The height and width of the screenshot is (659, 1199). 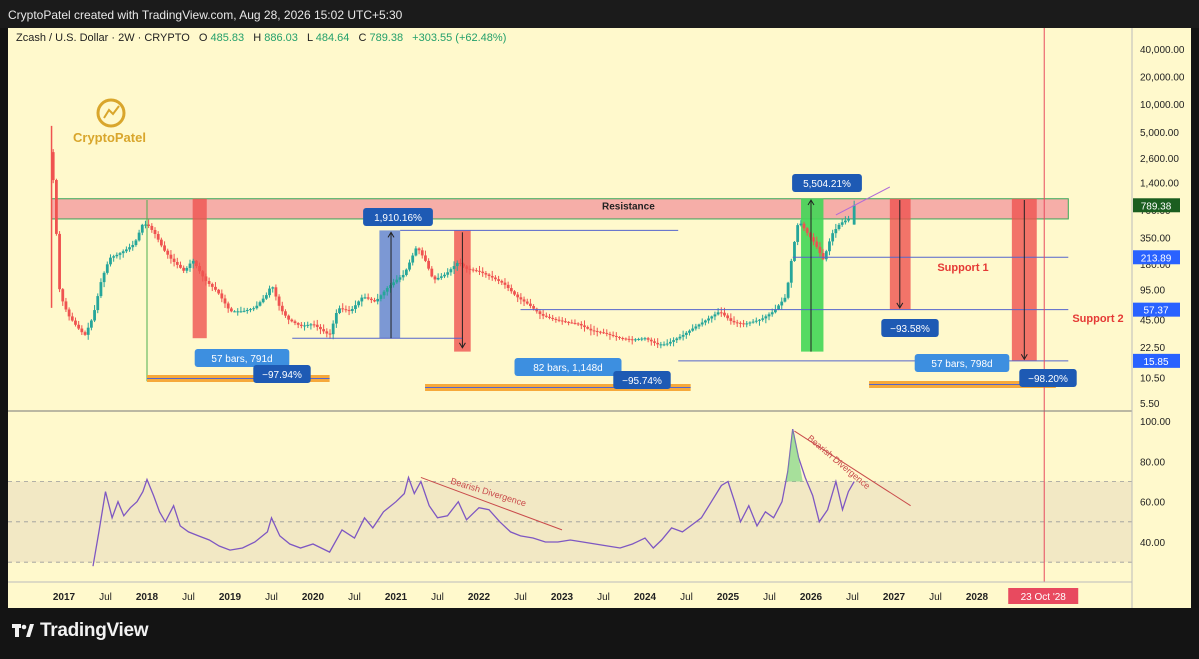 What do you see at coordinates (568, 368) in the screenshot?
I see `bars-label-2: 82 bars, 1,148d` at bounding box center [568, 368].